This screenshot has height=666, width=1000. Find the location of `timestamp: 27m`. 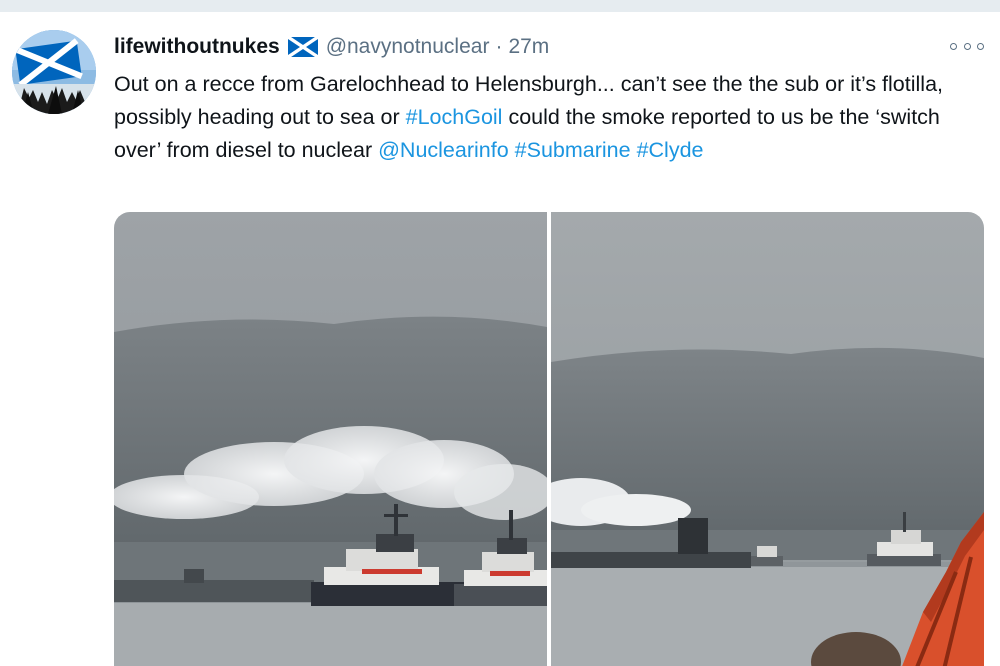

timestamp: 27m is located at coordinates (528, 47).